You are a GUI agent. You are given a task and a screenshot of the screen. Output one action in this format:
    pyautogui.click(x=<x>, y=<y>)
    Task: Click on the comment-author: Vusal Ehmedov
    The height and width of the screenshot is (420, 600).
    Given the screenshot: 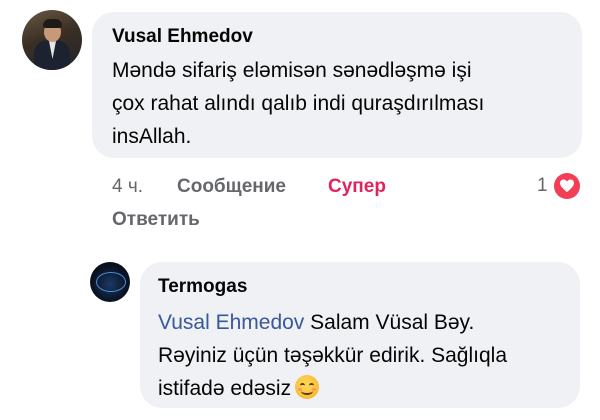 What is the action you would take?
    pyautogui.click(x=182, y=37)
    